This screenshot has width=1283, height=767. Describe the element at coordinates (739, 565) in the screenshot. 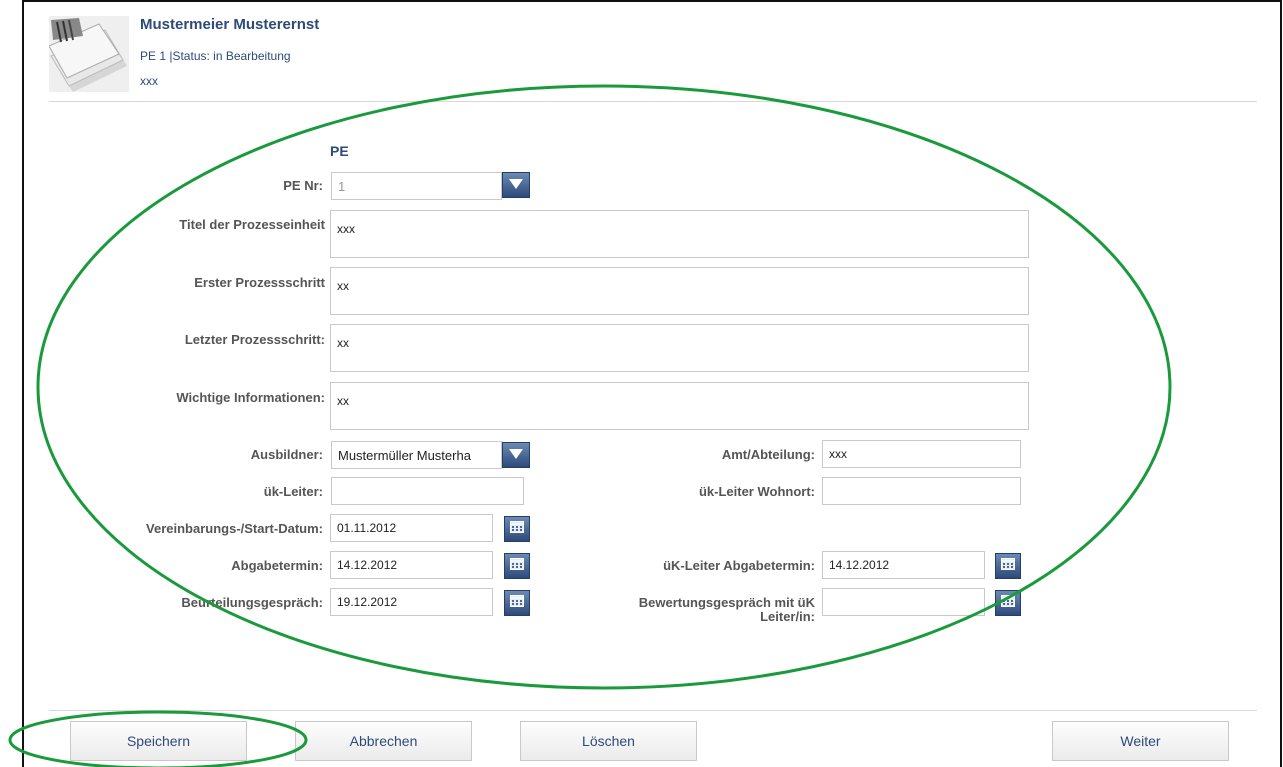

I see `uk-abgabetermin-label: üK-Leiter Abgabetermin:` at that location.